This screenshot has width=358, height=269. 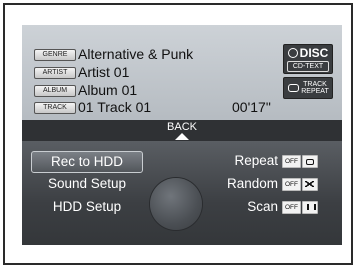 What do you see at coordinates (108, 90) in the screenshot?
I see `album-value: Album 01` at bounding box center [108, 90].